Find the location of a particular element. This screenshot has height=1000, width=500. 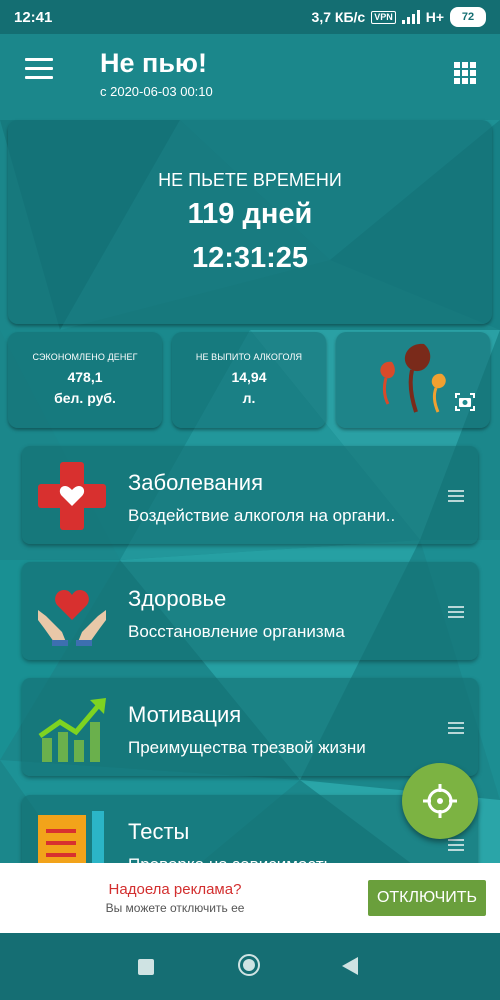

home-icon is located at coordinates (249, 965).